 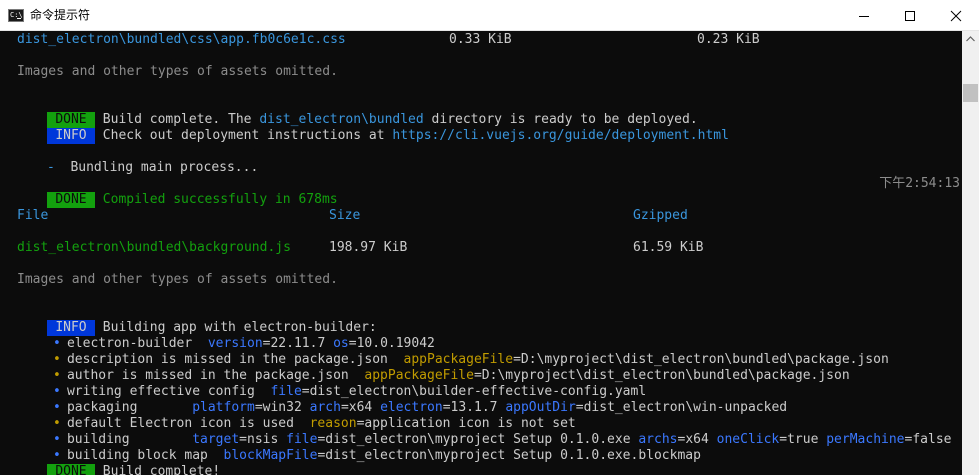 I want to click on asset-size: 198.97 KiB, so click(x=368, y=247).